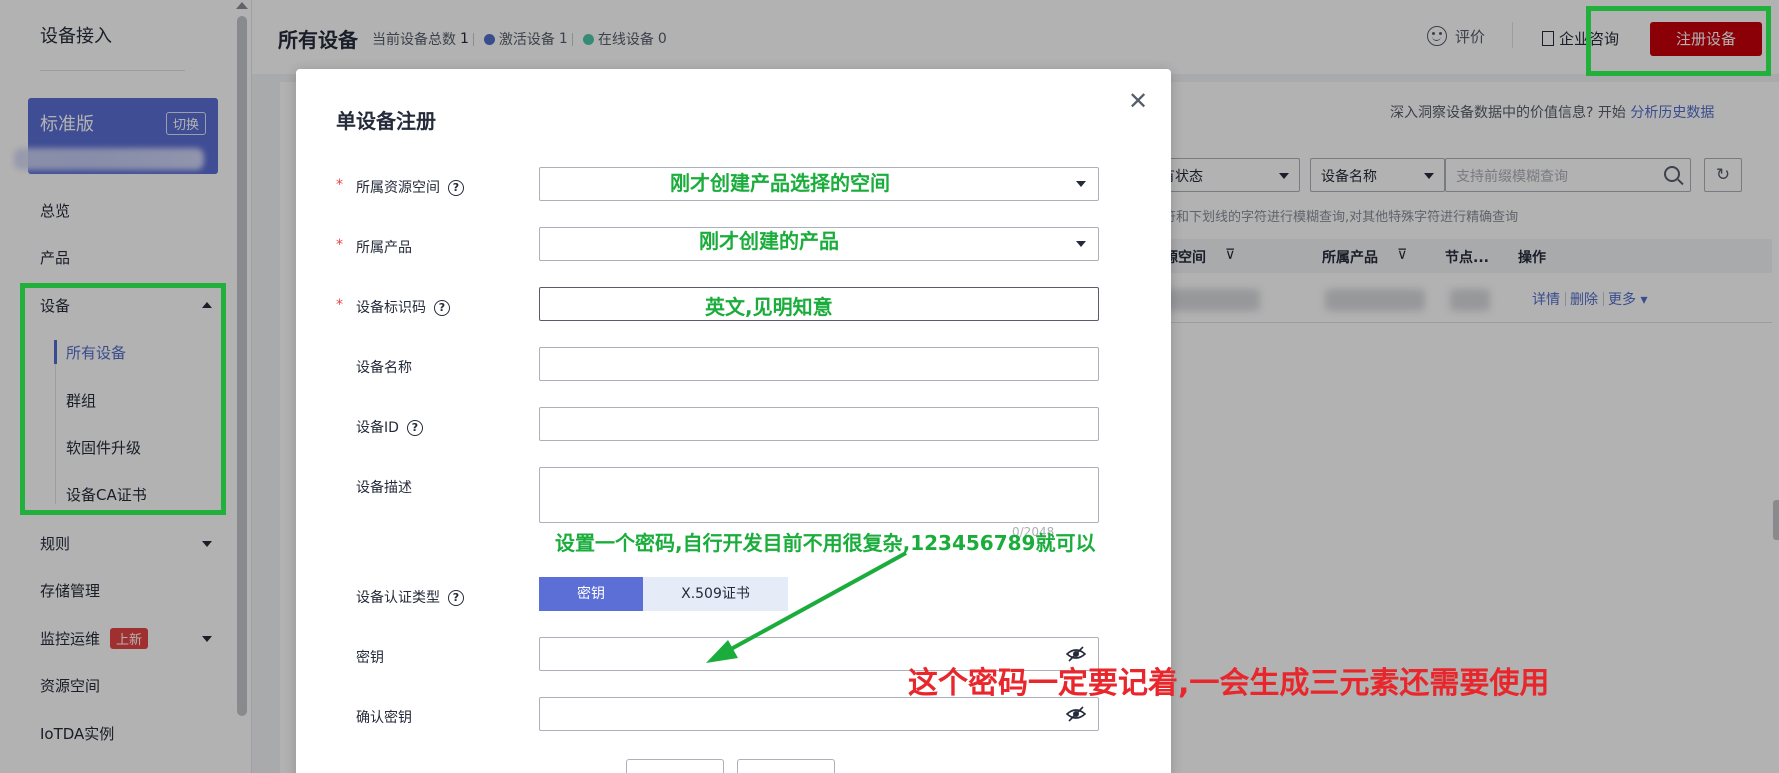 The width and height of the screenshot is (1779, 773). I want to click on annotation-remember: 这个密码一定要记着,一会生成三元素还需要使用, so click(1229, 683).